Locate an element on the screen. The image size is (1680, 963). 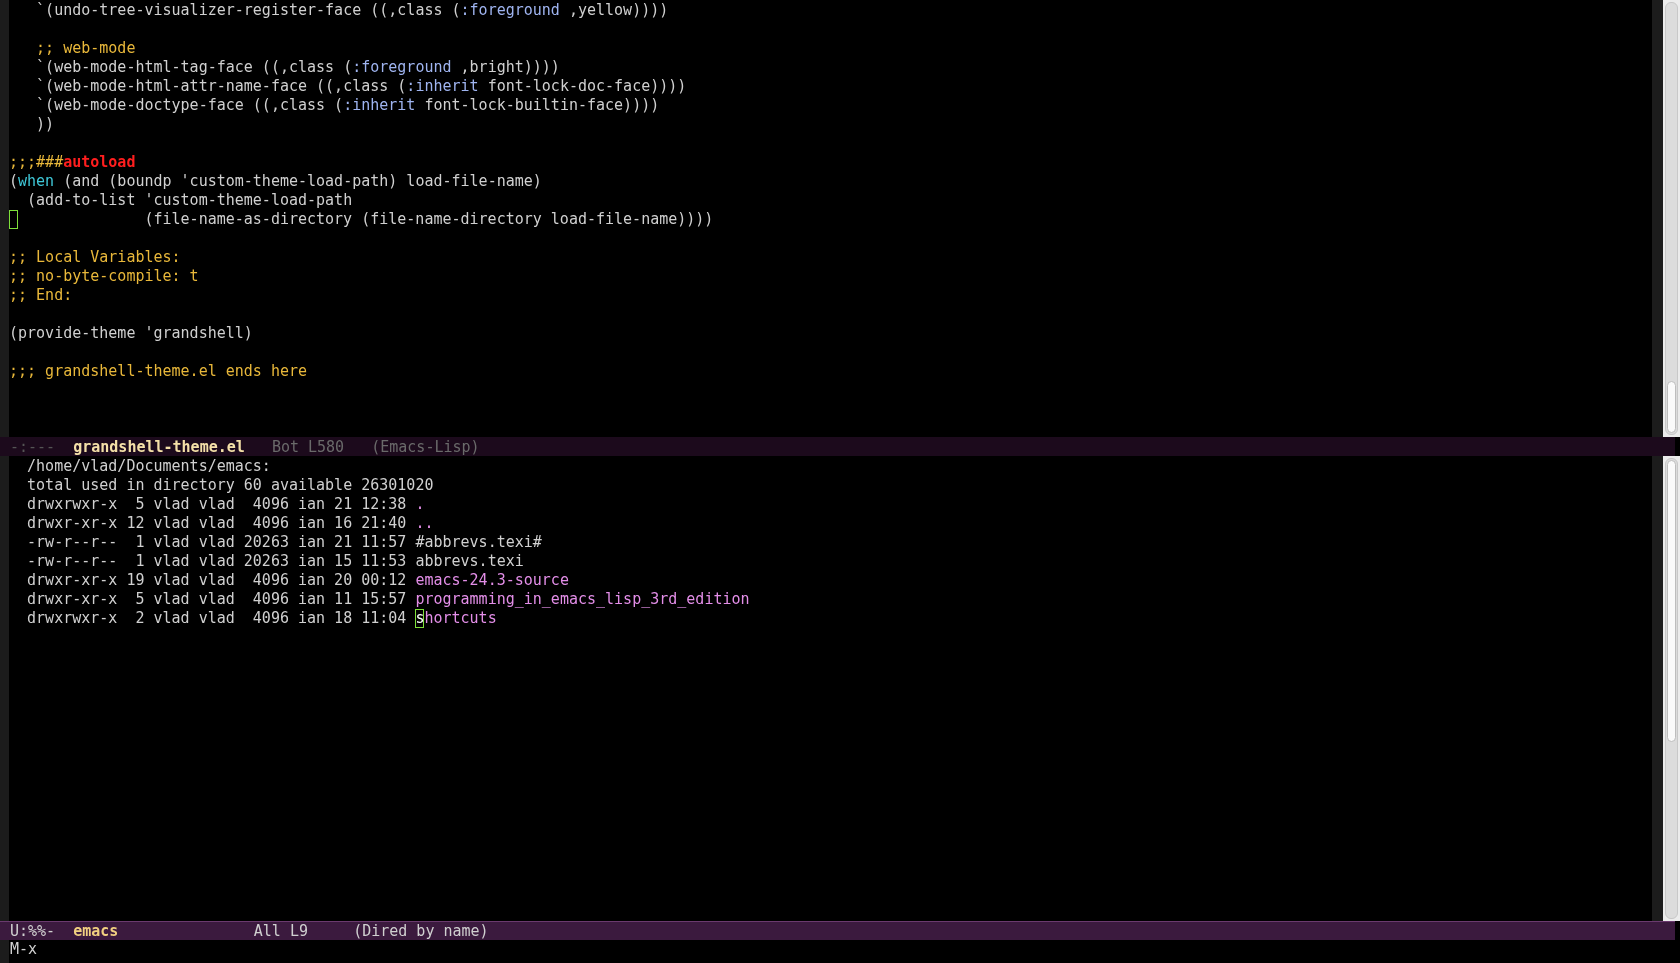
comment-text: ;;; grandshell-theme.el ends here is located at coordinates (158, 371).